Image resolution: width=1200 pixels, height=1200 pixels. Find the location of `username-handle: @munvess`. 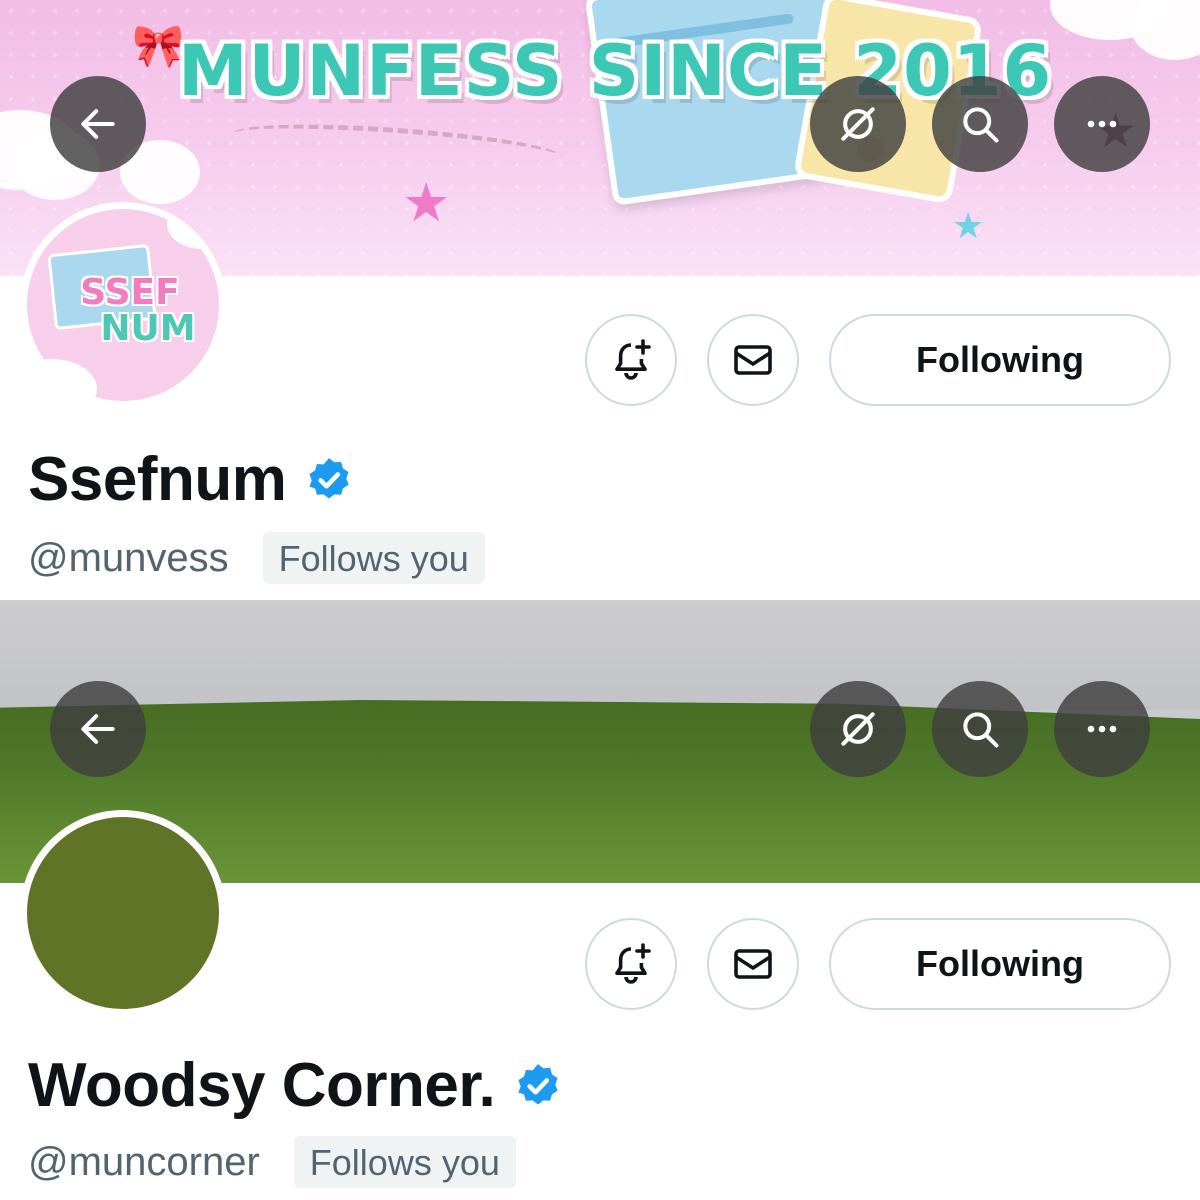

username-handle: @munvess is located at coordinates (128, 557).